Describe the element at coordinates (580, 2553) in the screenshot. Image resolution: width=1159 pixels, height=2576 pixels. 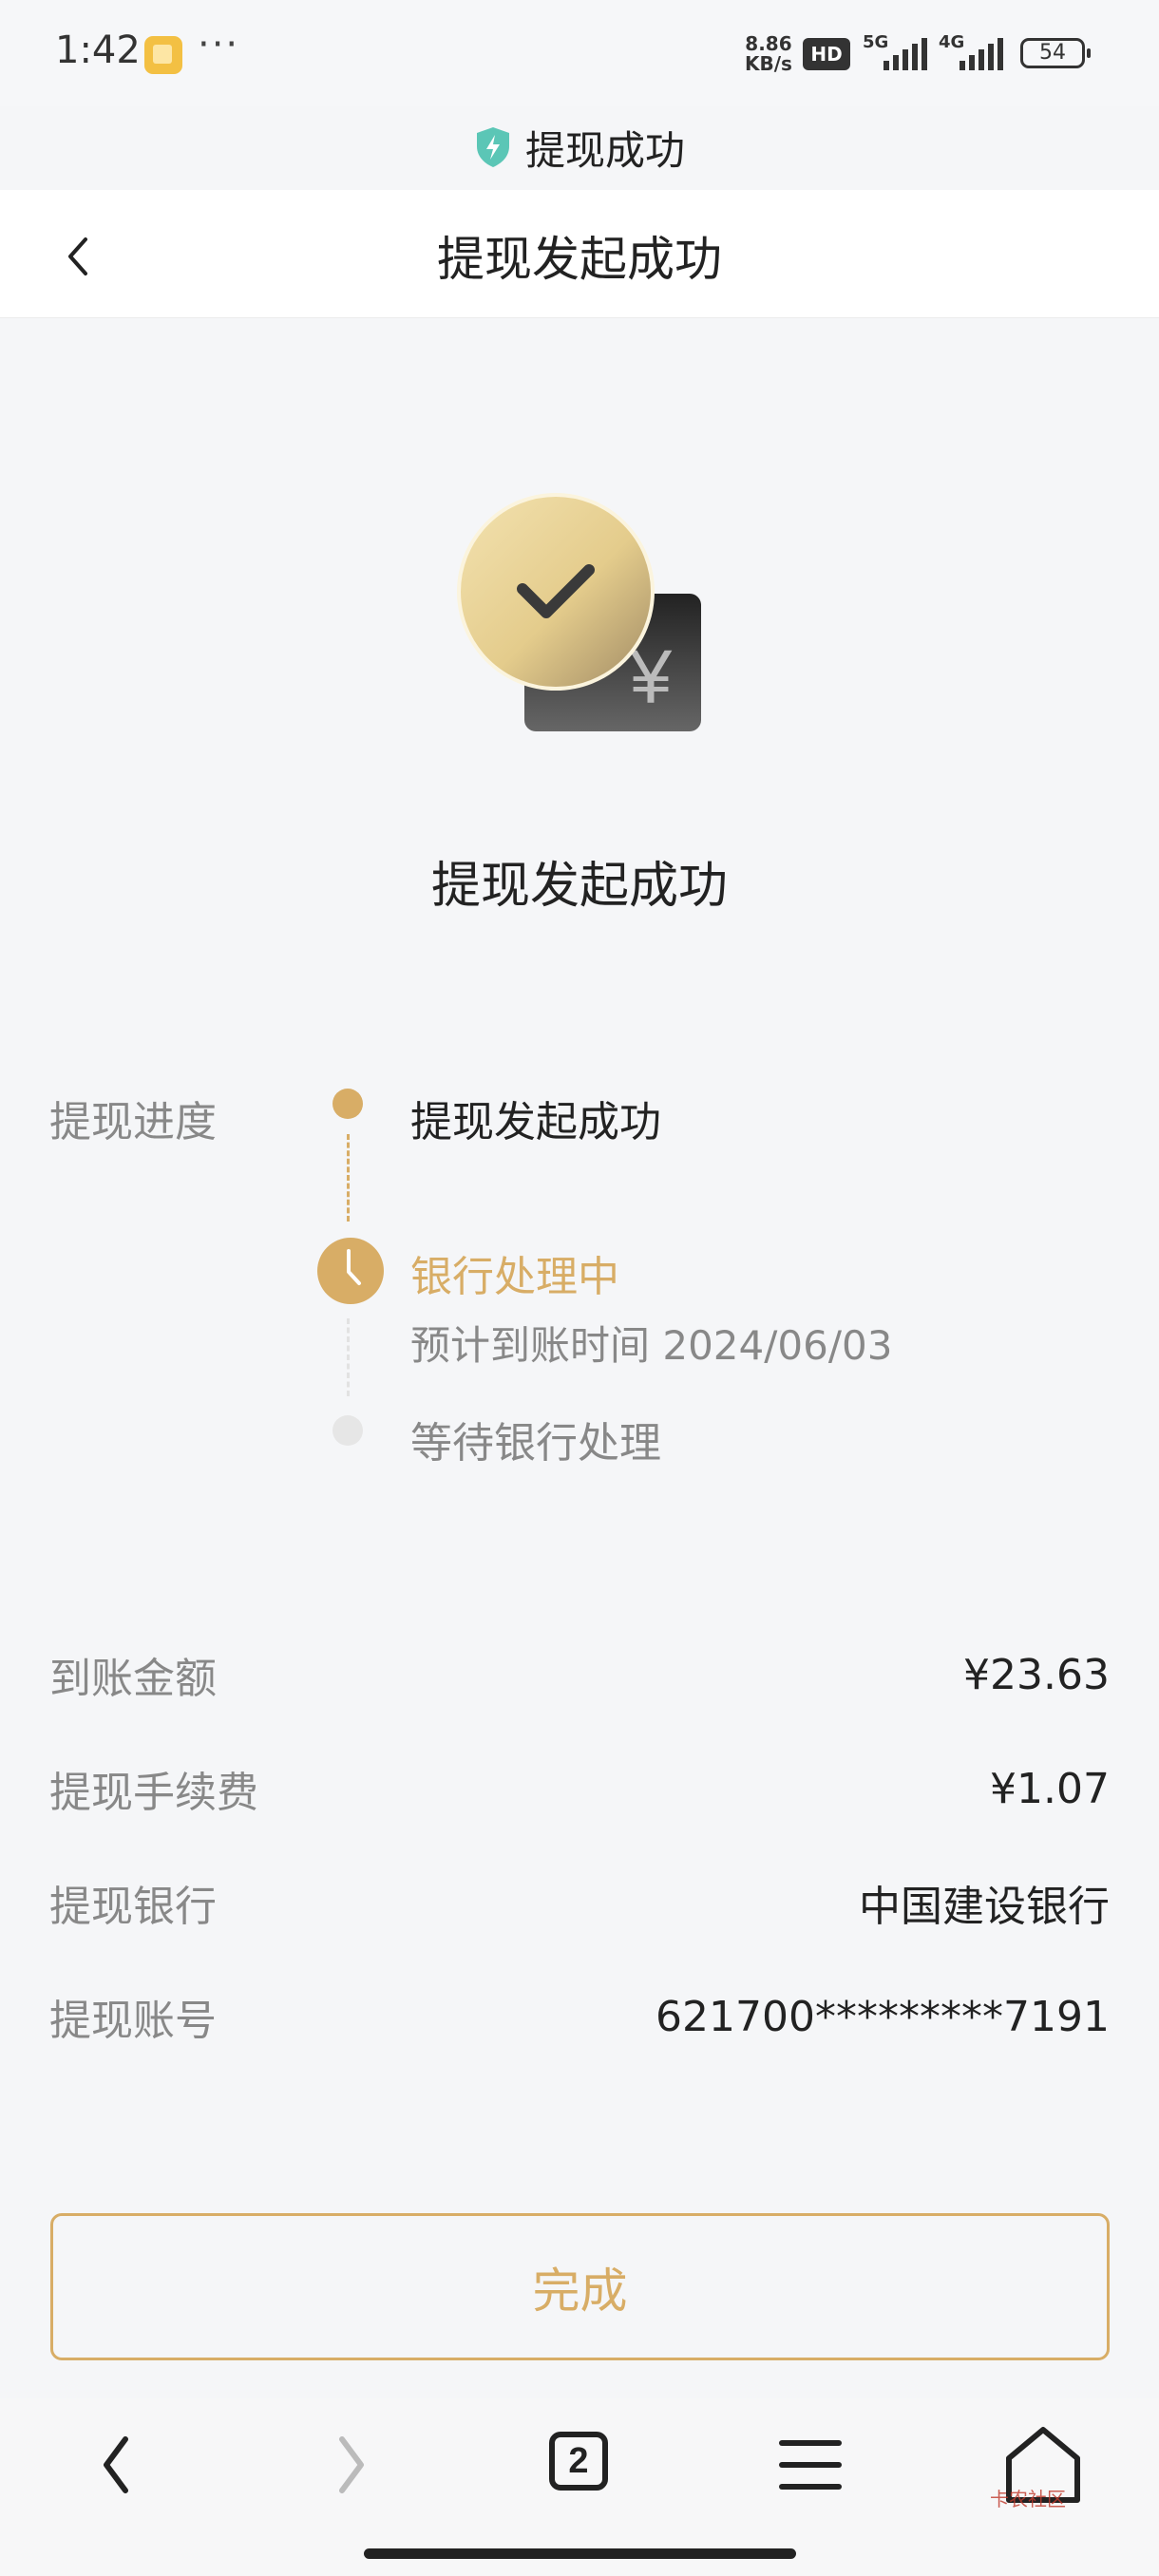
I see `home-indicator` at that location.